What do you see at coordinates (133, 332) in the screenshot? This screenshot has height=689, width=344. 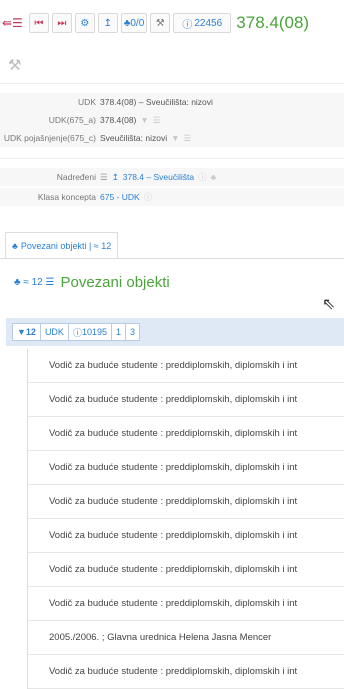 I see `page-total: 3` at bounding box center [133, 332].